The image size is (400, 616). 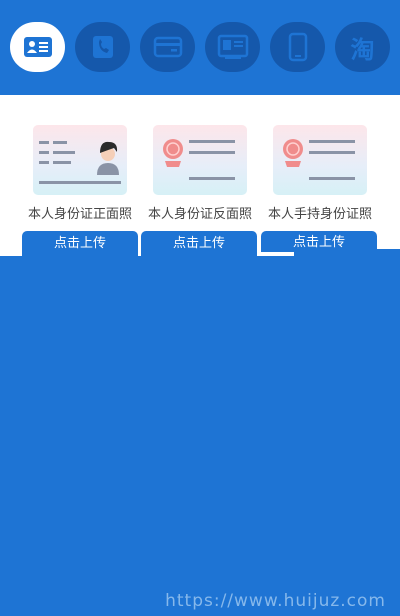 I want to click on tab-id-card, so click(x=37, y=47).